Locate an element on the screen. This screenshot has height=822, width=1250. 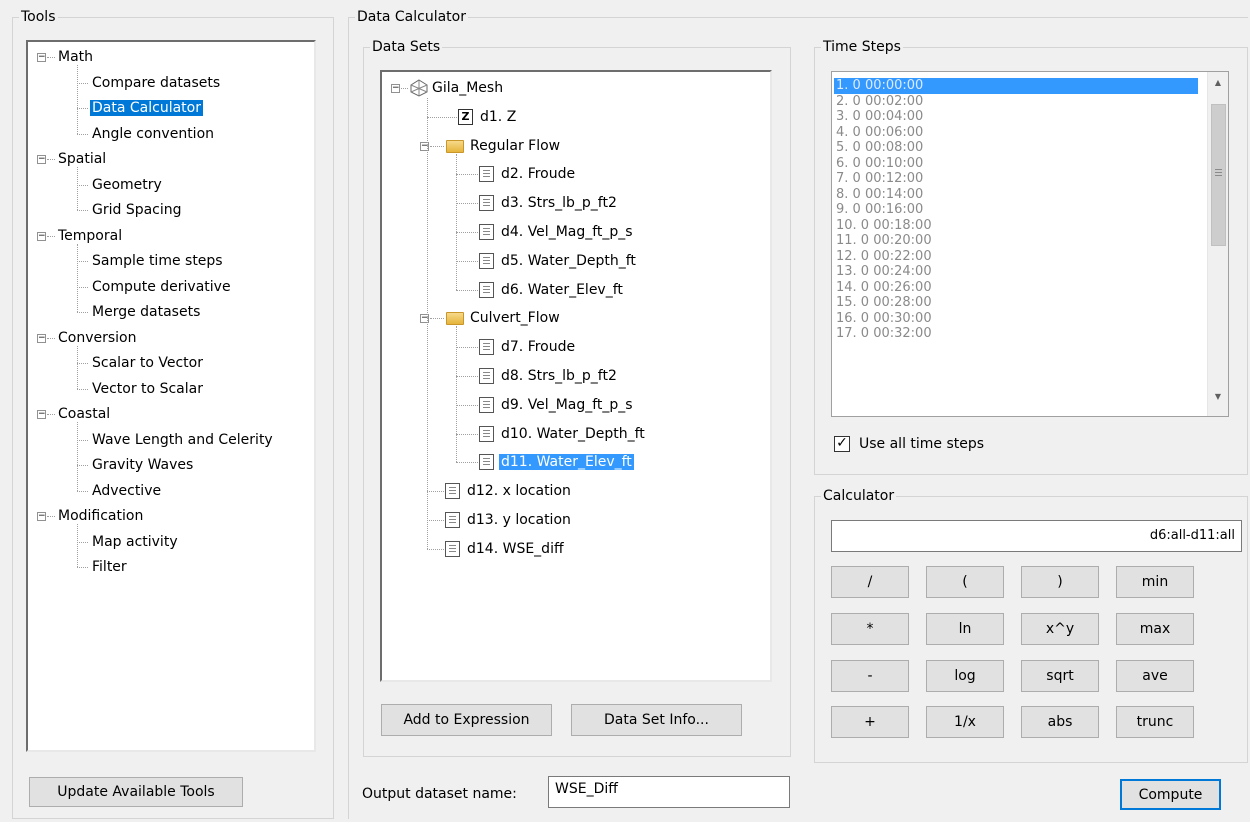
time-step-item: 4. 0 00:06:00 is located at coordinates (1016, 133).